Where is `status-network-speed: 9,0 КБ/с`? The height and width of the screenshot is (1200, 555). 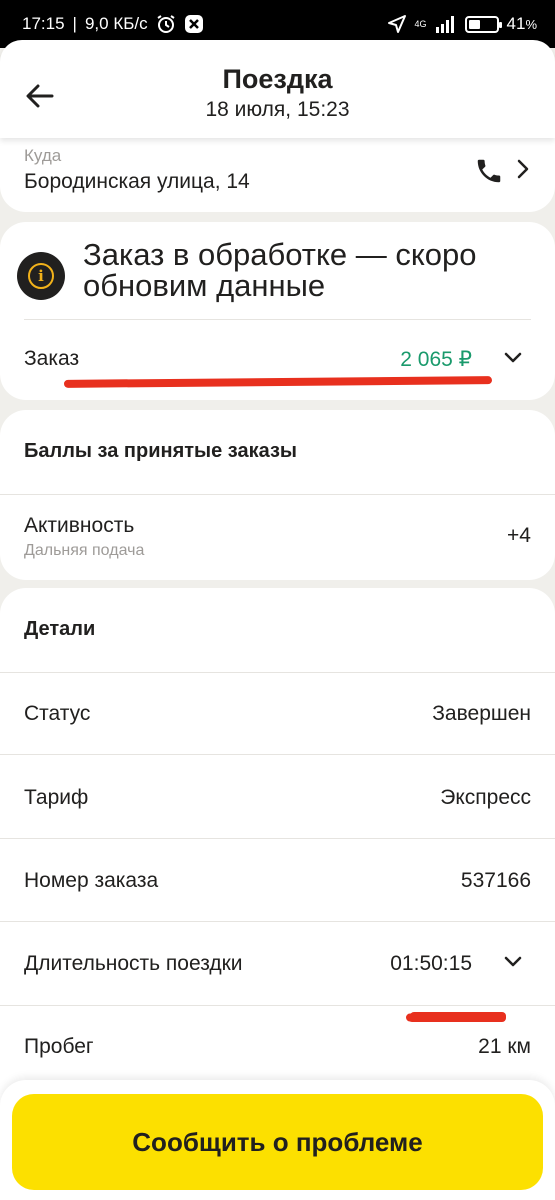
status-network-speed: 9,0 КБ/с is located at coordinates (116, 23).